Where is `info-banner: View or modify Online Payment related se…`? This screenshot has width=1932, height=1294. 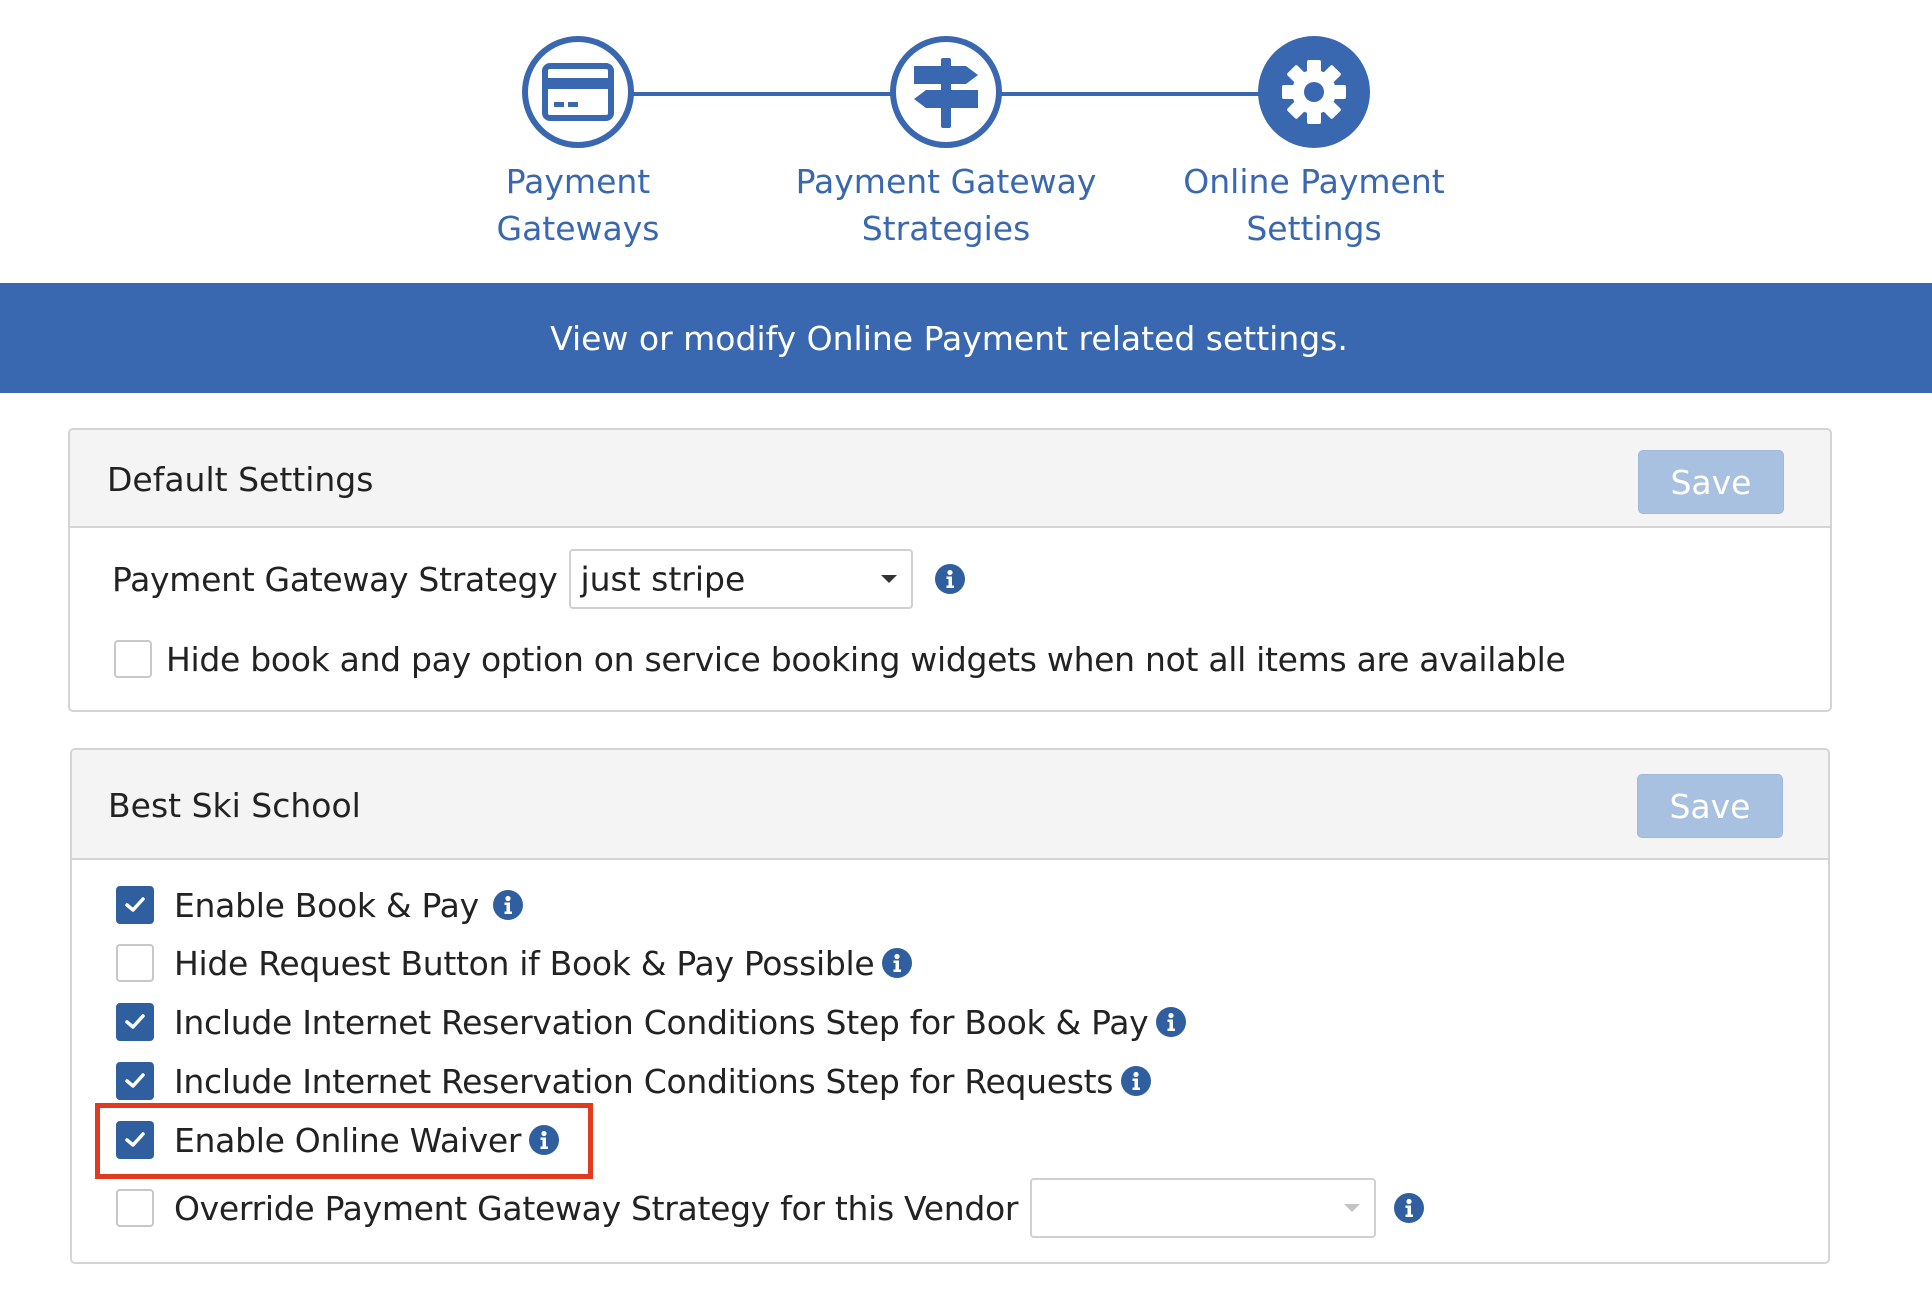
info-banner: View or modify Online Payment related se… is located at coordinates (966, 338).